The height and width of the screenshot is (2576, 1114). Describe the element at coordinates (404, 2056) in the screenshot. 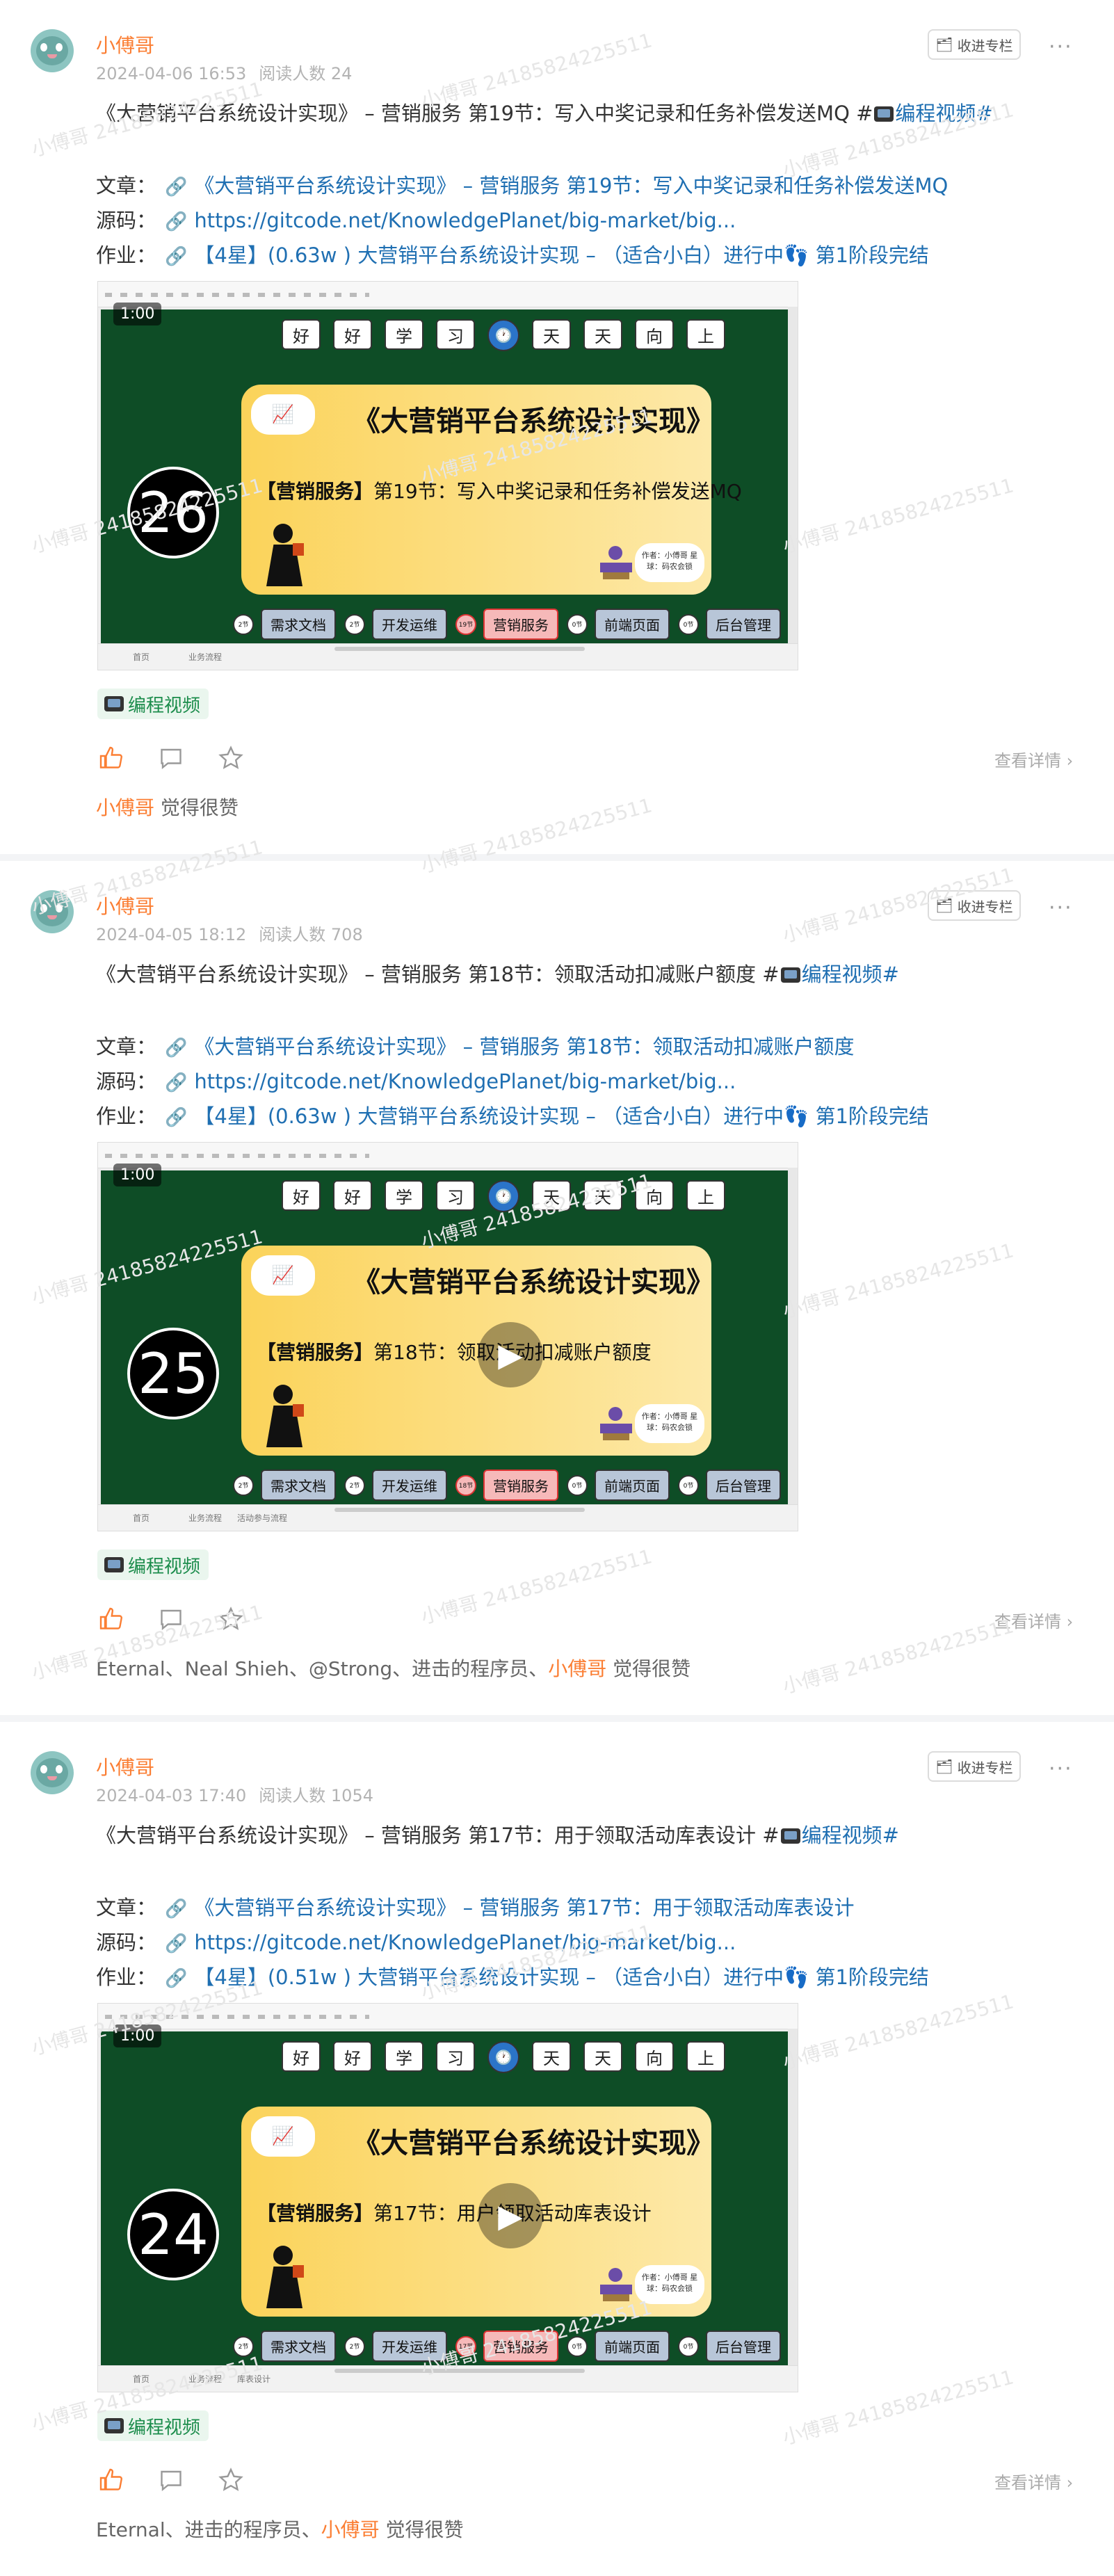

I see `motto-chip: 学` at that location.